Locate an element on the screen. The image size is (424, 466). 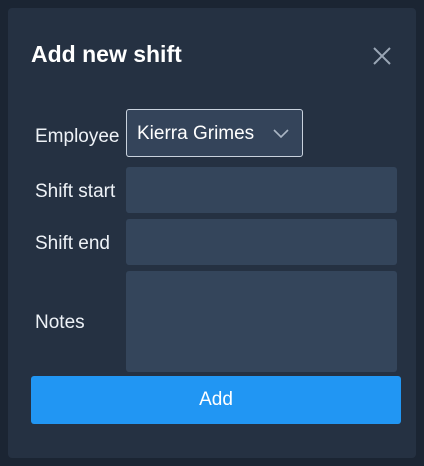
close-icon is located at coordinates (382, 56).